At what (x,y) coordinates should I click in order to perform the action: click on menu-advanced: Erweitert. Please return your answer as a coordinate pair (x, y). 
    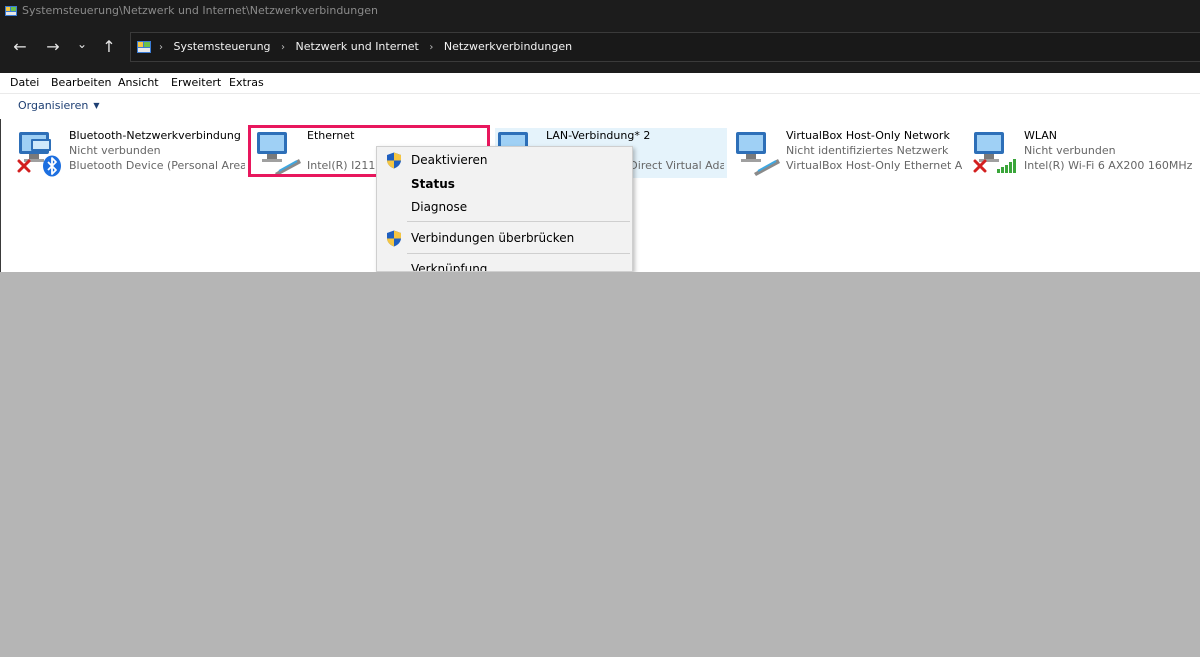
    Looking at the image, I should click on (196, 82).